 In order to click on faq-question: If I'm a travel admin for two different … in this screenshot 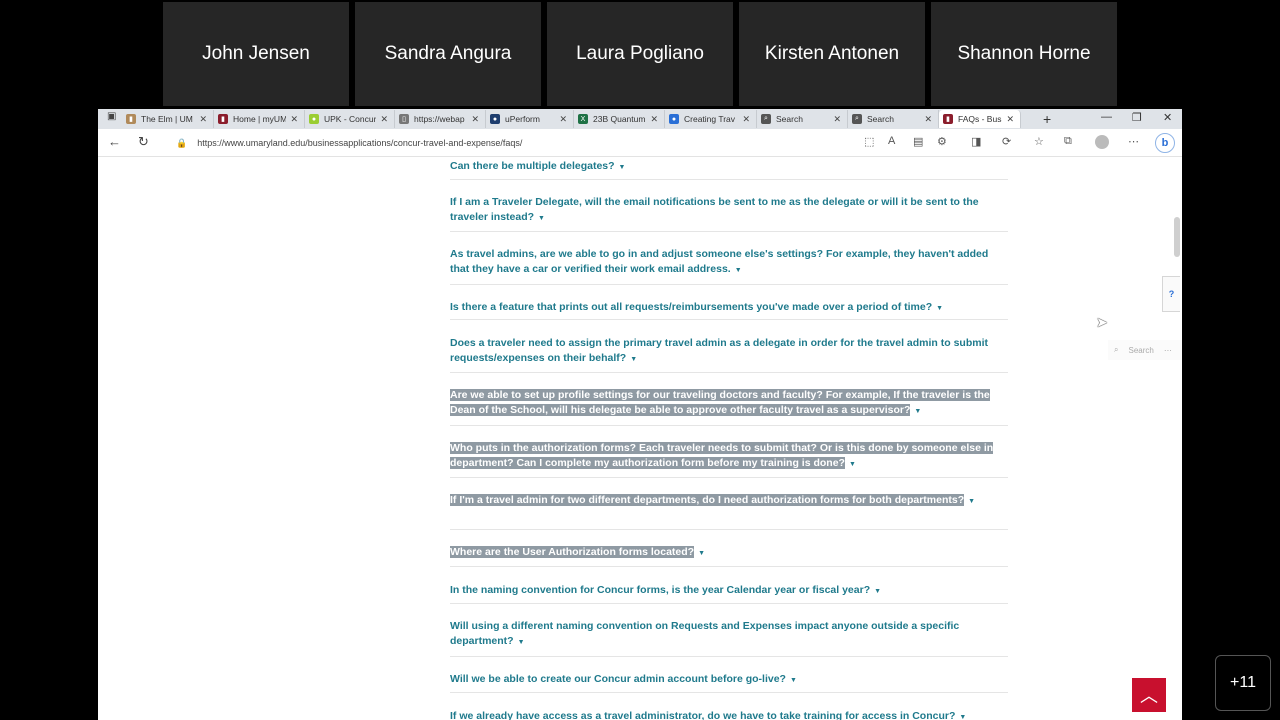, I will do `click(730, 501)`.